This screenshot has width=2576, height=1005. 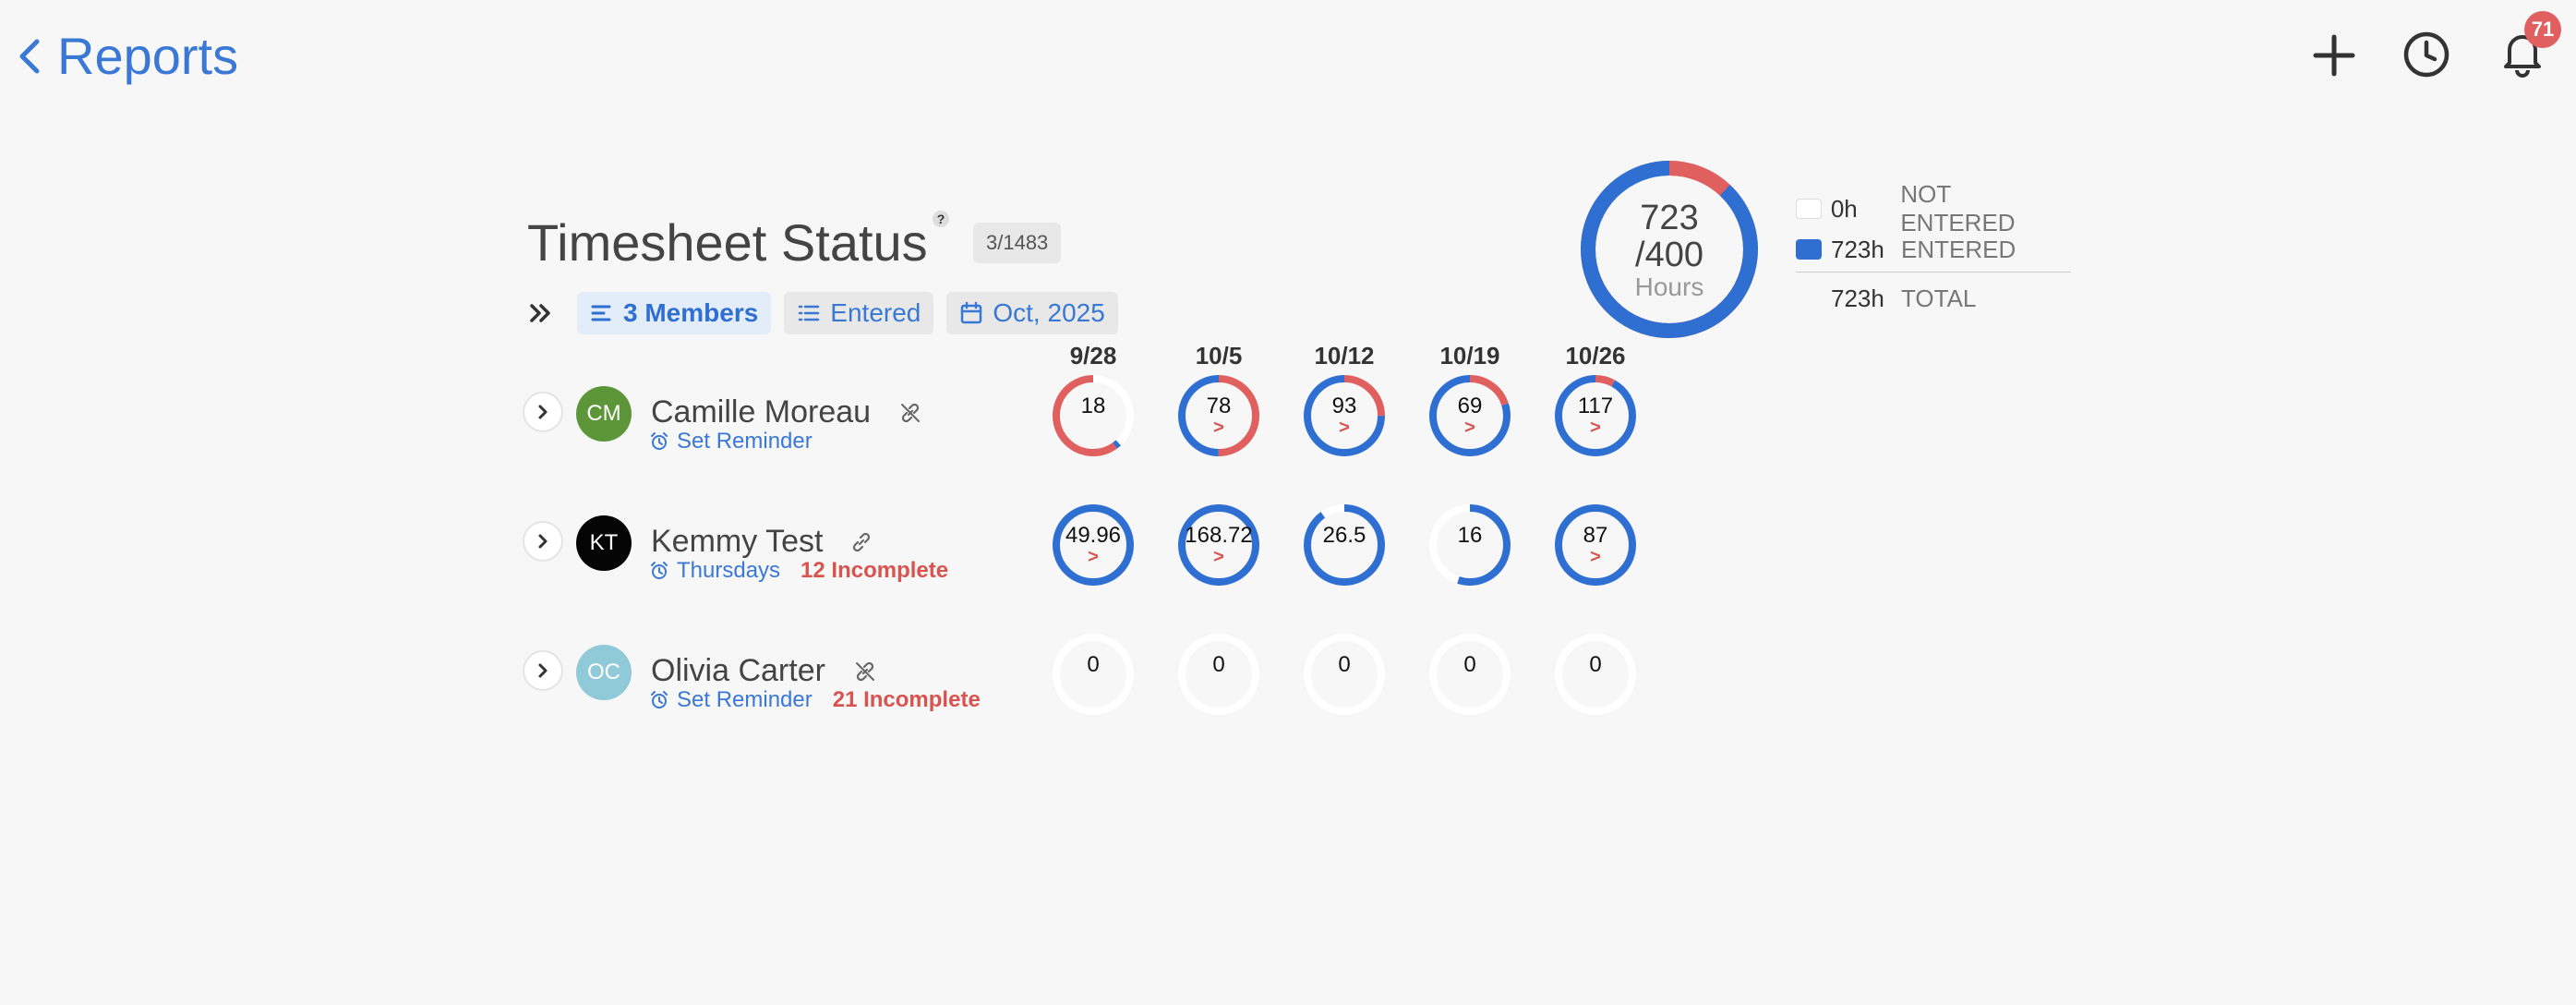 I want to click on calendar-icon, so click(x=971, y=312).